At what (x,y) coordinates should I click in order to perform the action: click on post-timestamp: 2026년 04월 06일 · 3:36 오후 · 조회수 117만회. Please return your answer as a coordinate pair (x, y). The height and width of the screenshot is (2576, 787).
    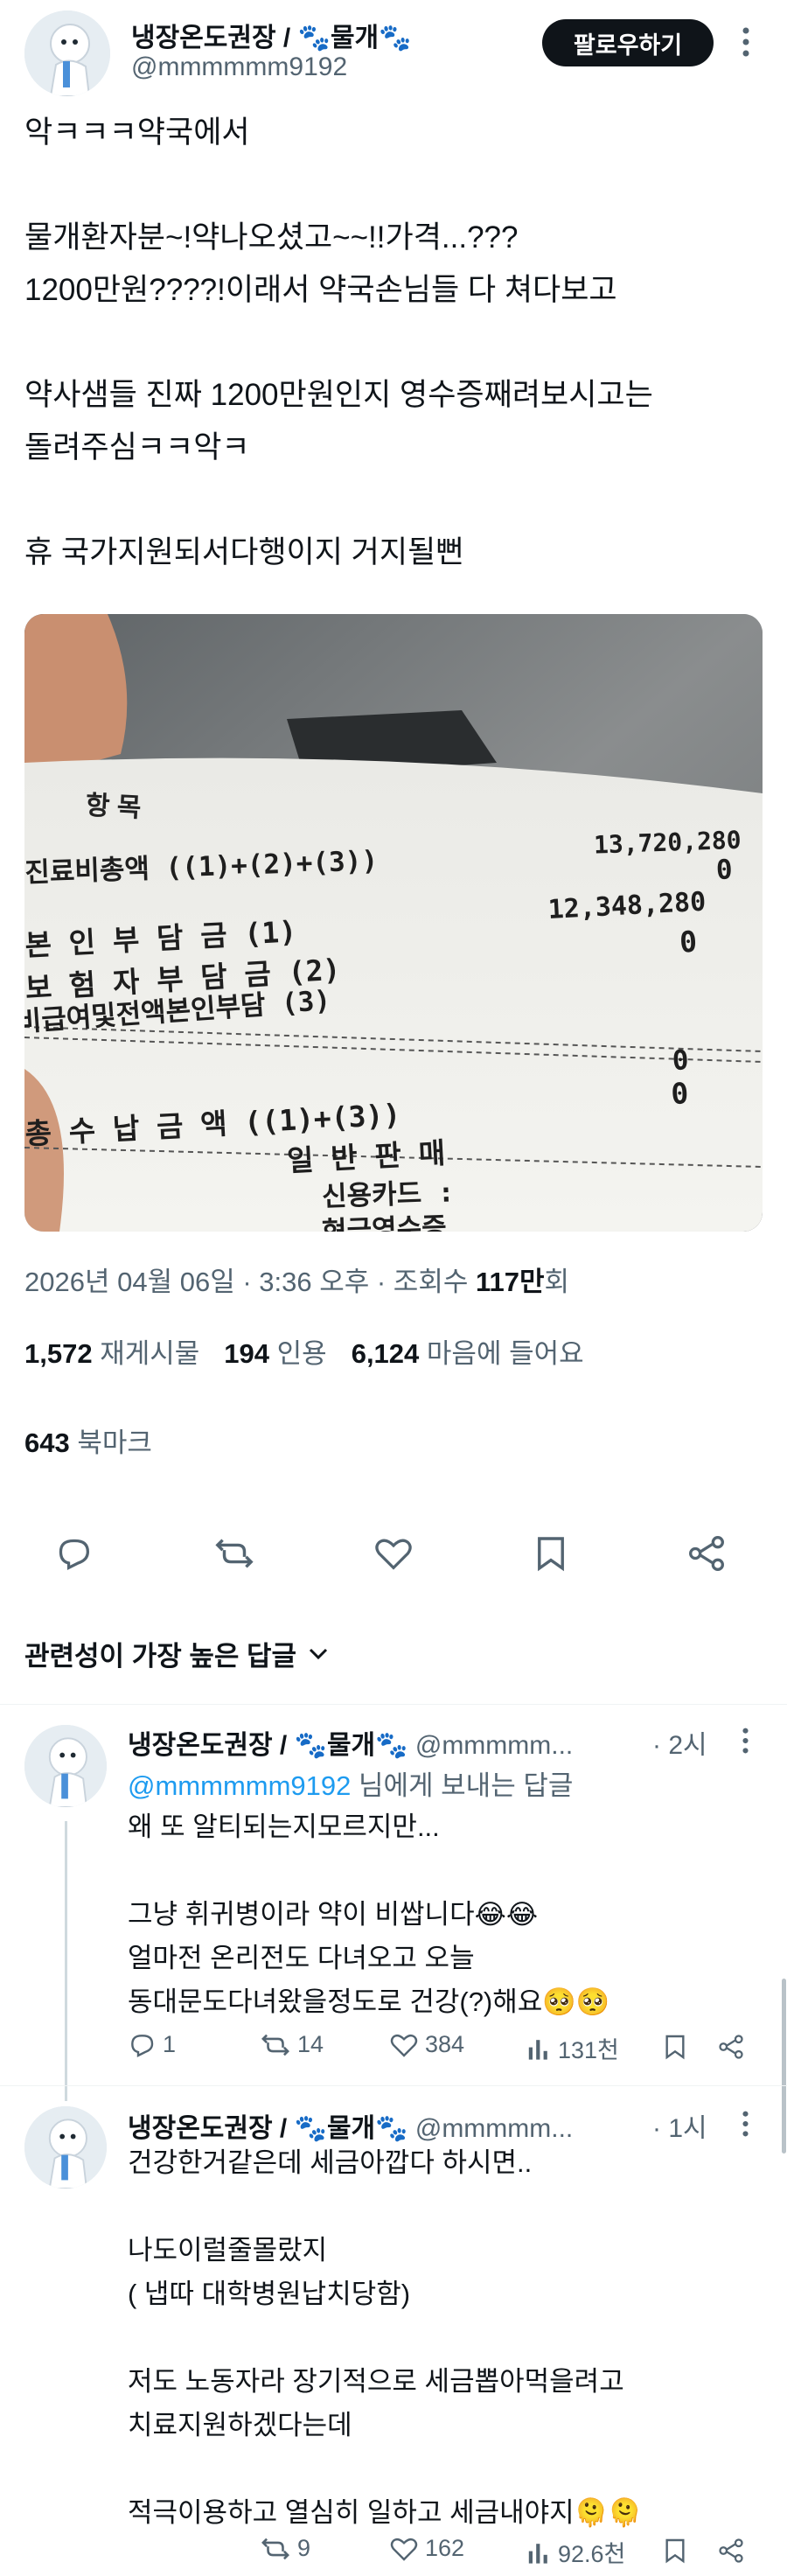
    Looking at the image, I should click on (296, 1279).